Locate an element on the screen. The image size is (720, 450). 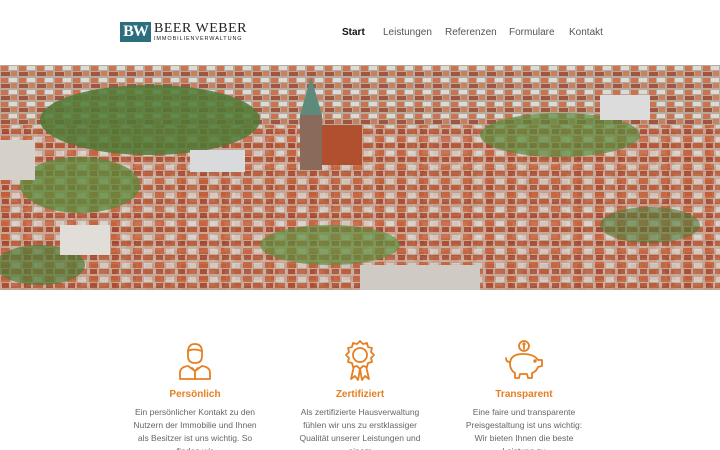
person-icon is located at coordinates (195, 361).